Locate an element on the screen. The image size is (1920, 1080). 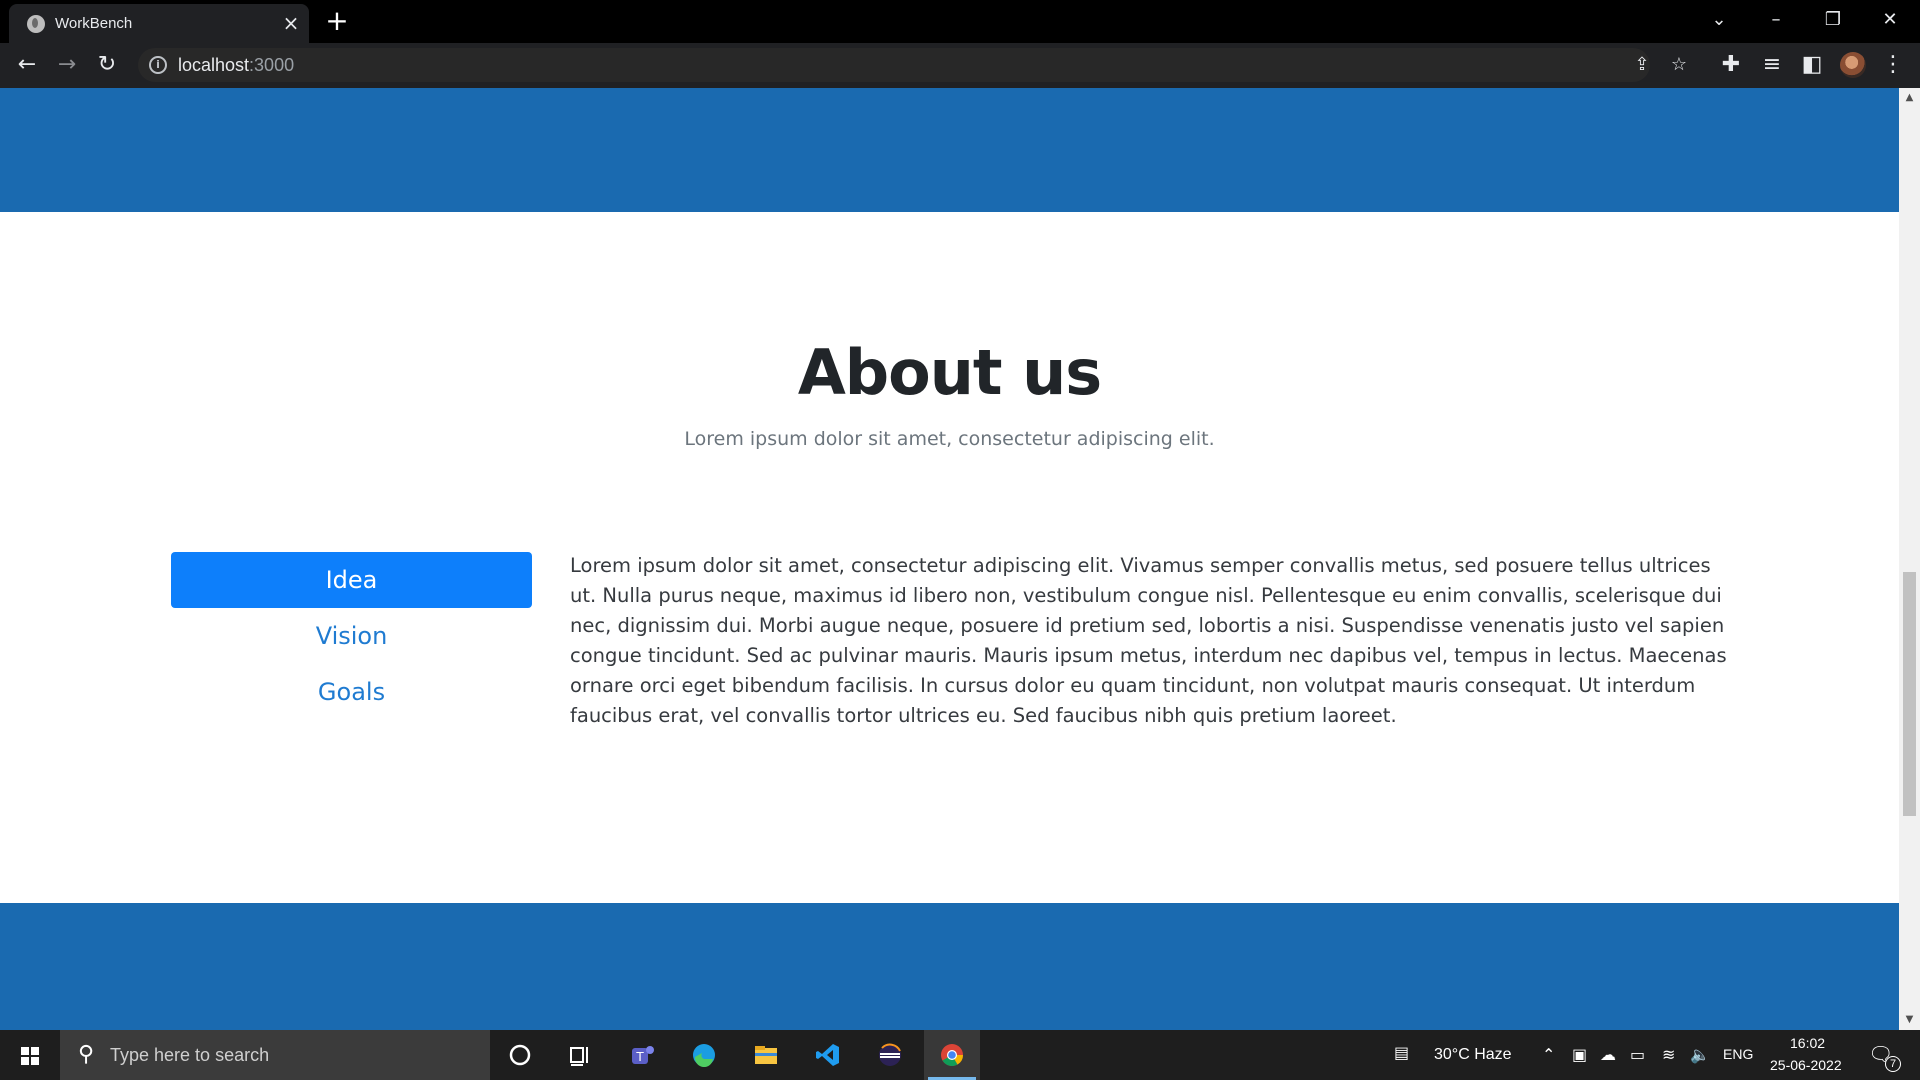
new-tab-button: + is located at coordinates (337, 21).